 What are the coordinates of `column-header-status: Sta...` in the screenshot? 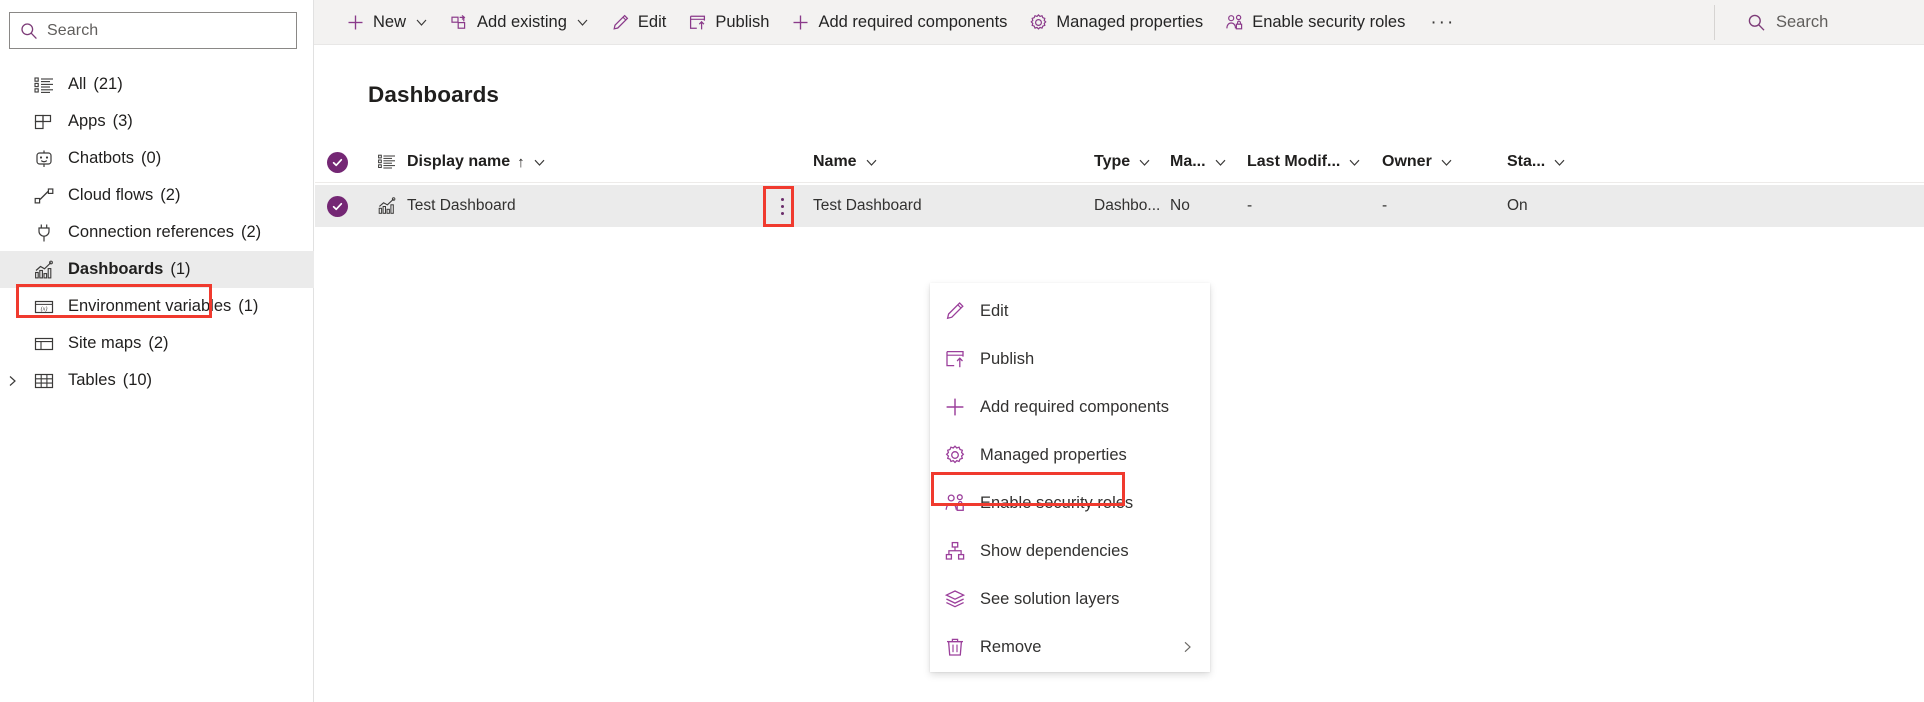 It's located at (1536, 162).